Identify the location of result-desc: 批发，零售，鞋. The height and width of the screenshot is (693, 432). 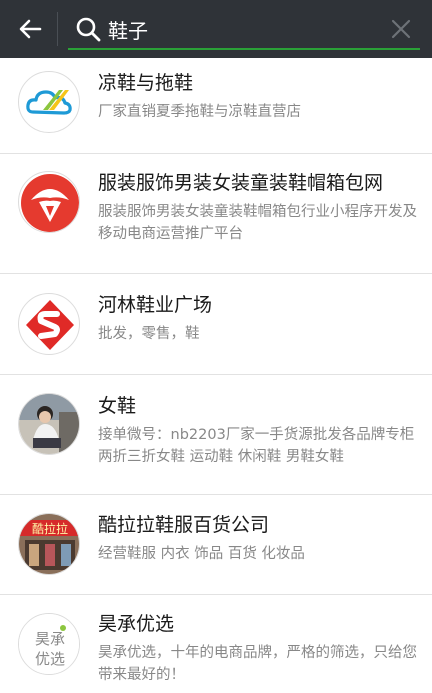
(149, 334).